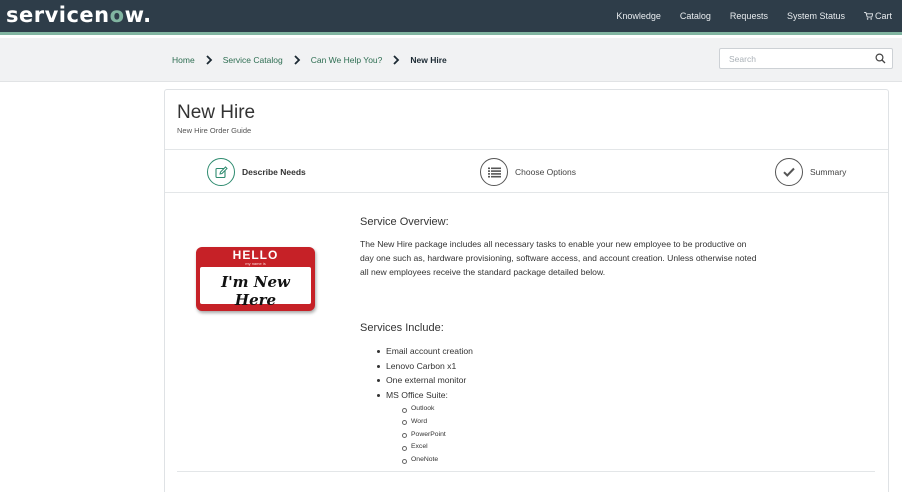 Image resolution: width=902 pixels, height=492 pixels. I want to click on badge-subtext: my name is, so click(255, 263).